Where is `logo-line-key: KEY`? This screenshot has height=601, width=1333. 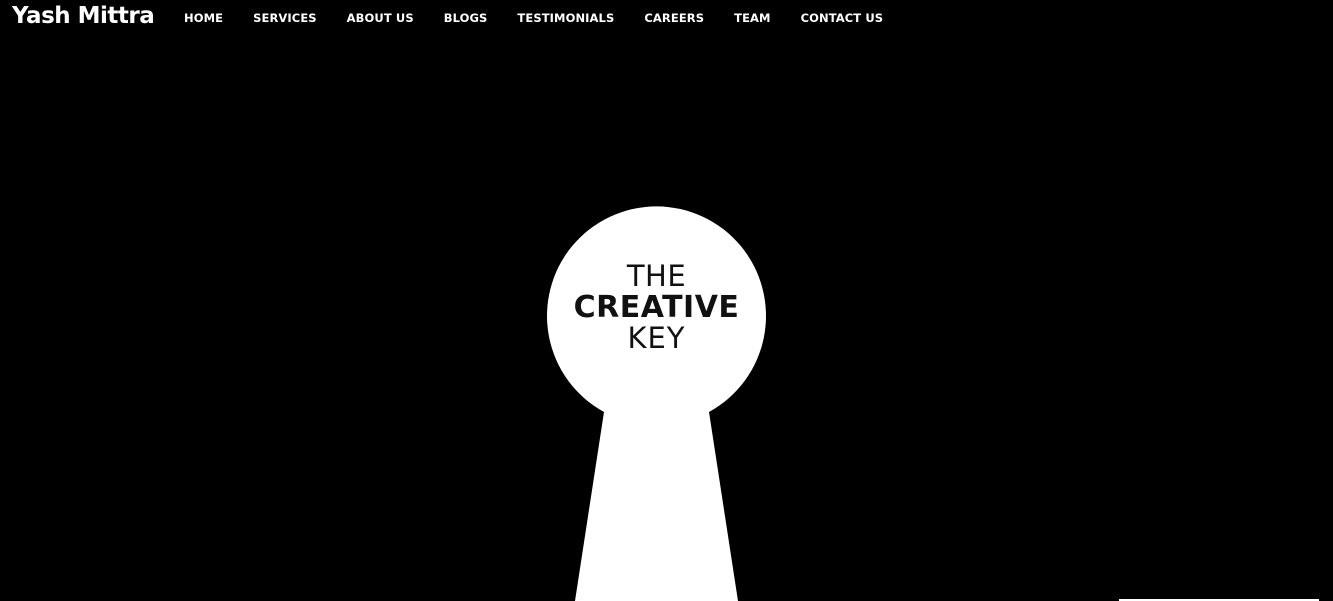 logo-line-key: KEY is located at coordinates (656, 338).